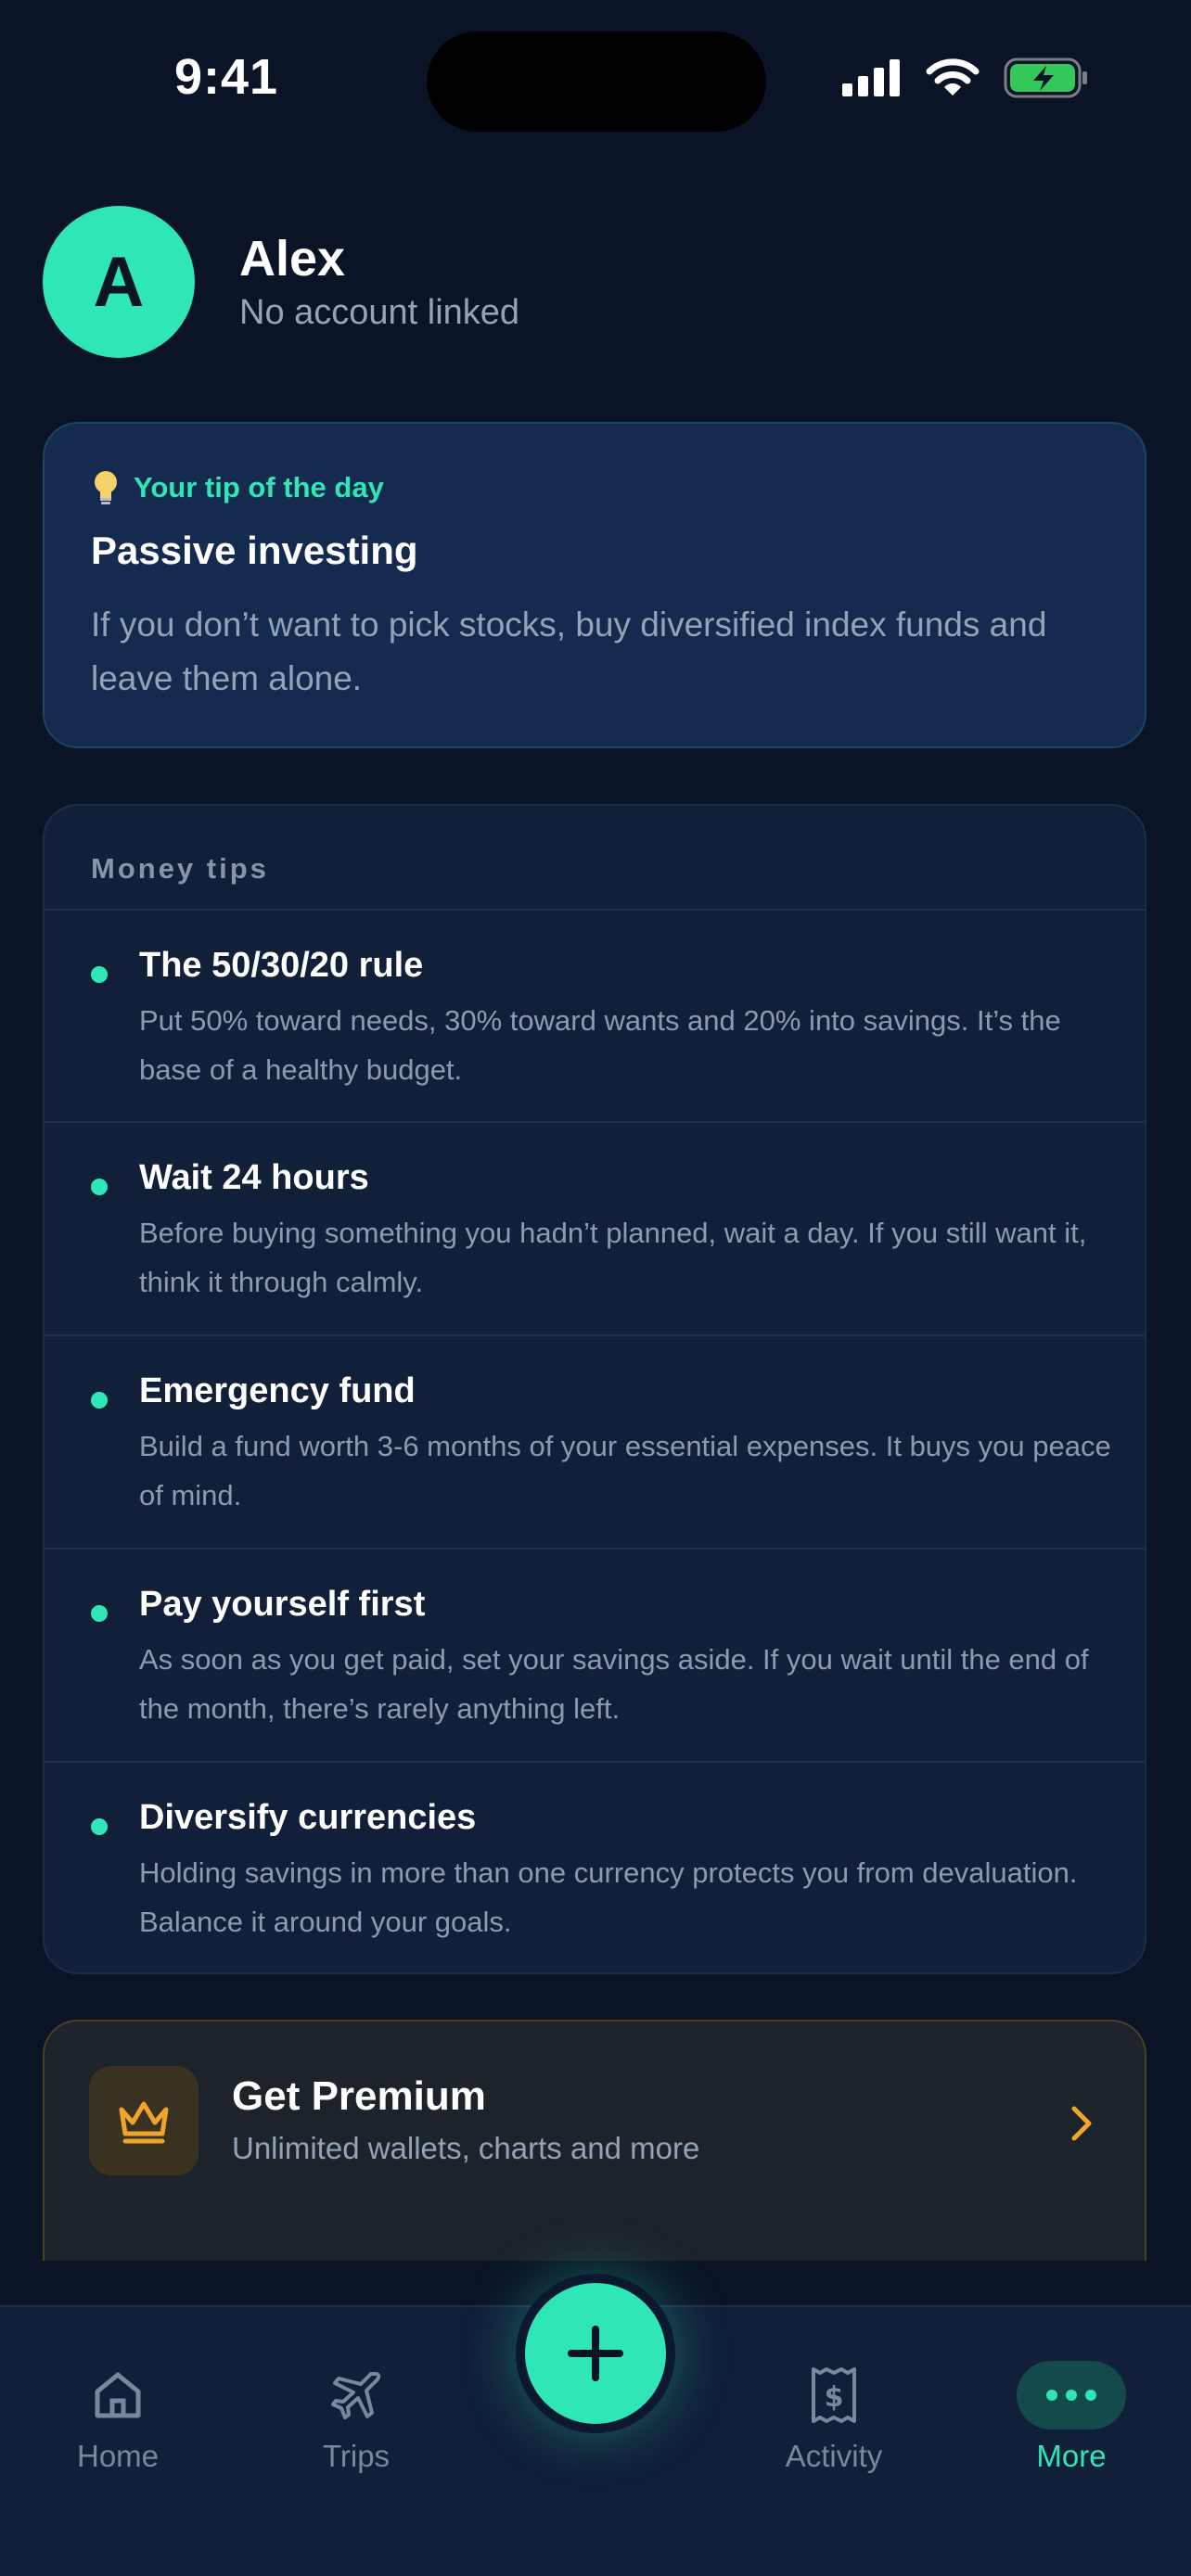  I want to click on more-pill, so click(1071, 2395).